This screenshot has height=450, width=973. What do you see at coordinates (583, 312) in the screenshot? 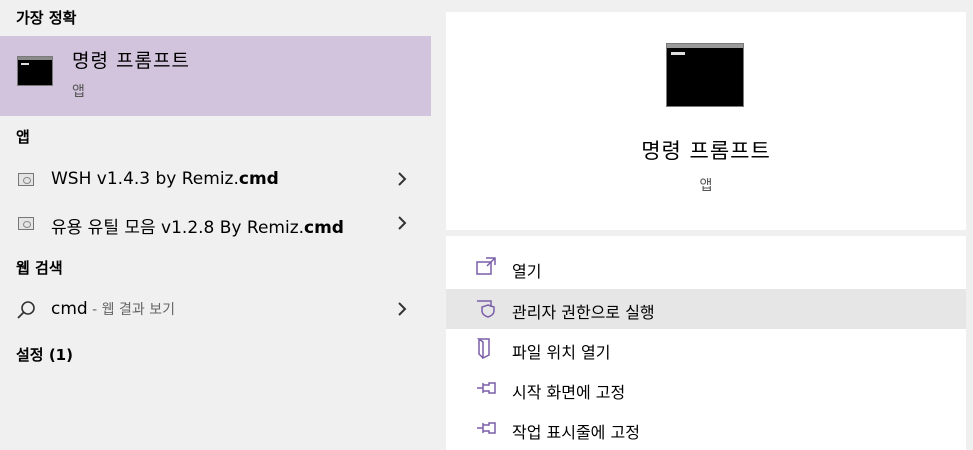
I see `action-label: 관리자 권한으로 실행` at bounding box center [583, 312].